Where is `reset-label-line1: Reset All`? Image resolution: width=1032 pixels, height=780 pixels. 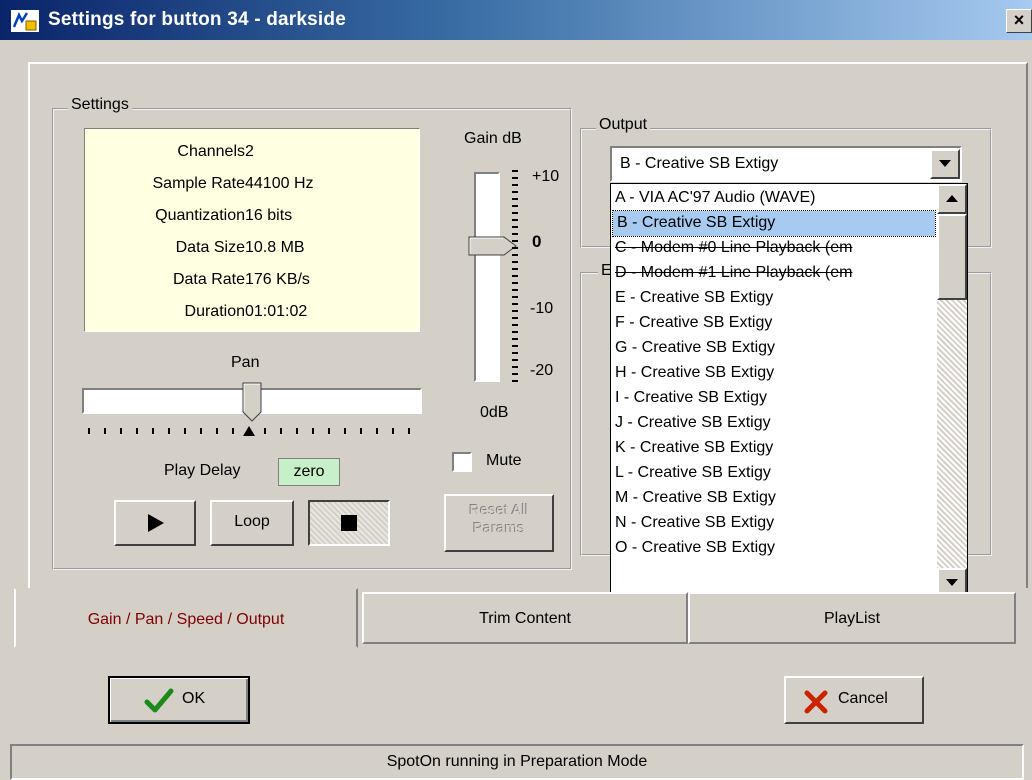 reset-label-line1: Reset All is located at coordinates (499, 510).